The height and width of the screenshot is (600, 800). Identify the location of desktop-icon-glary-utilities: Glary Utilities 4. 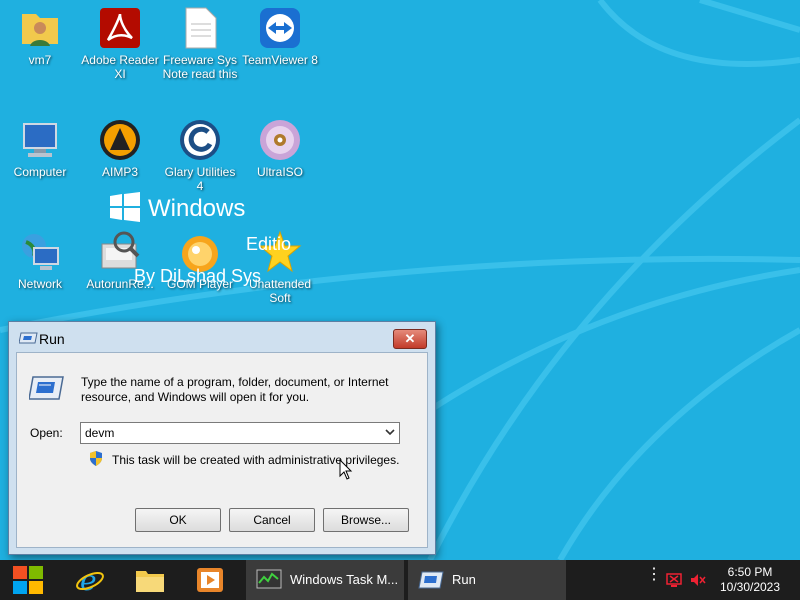
(200, 152).